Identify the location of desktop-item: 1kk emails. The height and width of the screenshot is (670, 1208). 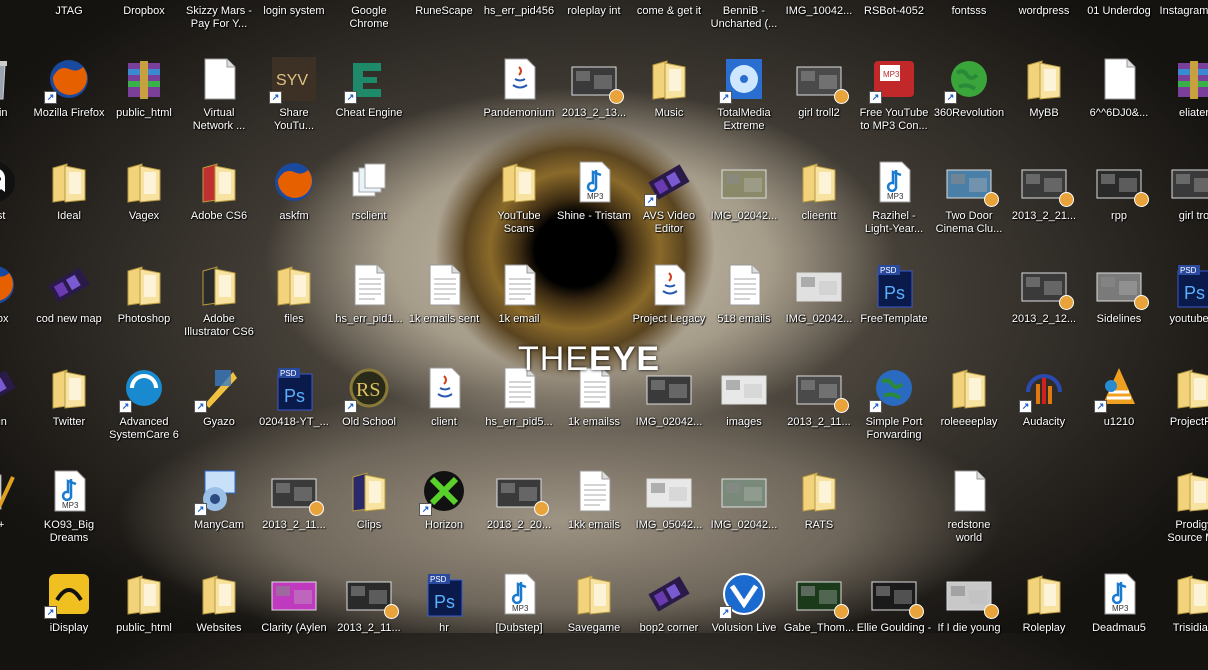
(594, 517).